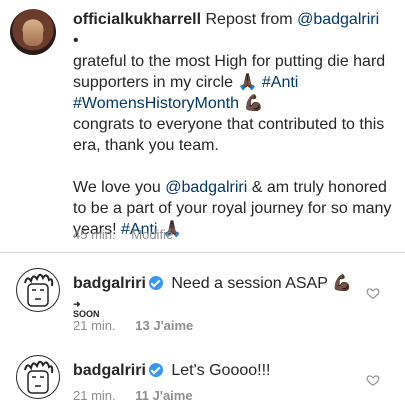 This screenshot has width=405, height=420. Describe the element at coordinates (86, 309) in the screenshot. I see `soon-arrow-icon: ➜ SOON` at that location.